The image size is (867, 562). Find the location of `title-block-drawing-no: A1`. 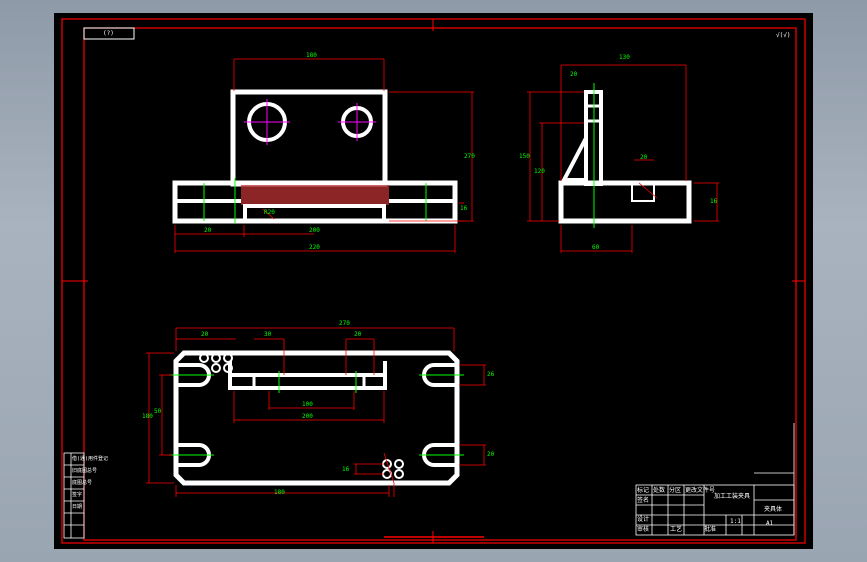

title-block-drawing-no: A1 is located at coordinates (770, 523).